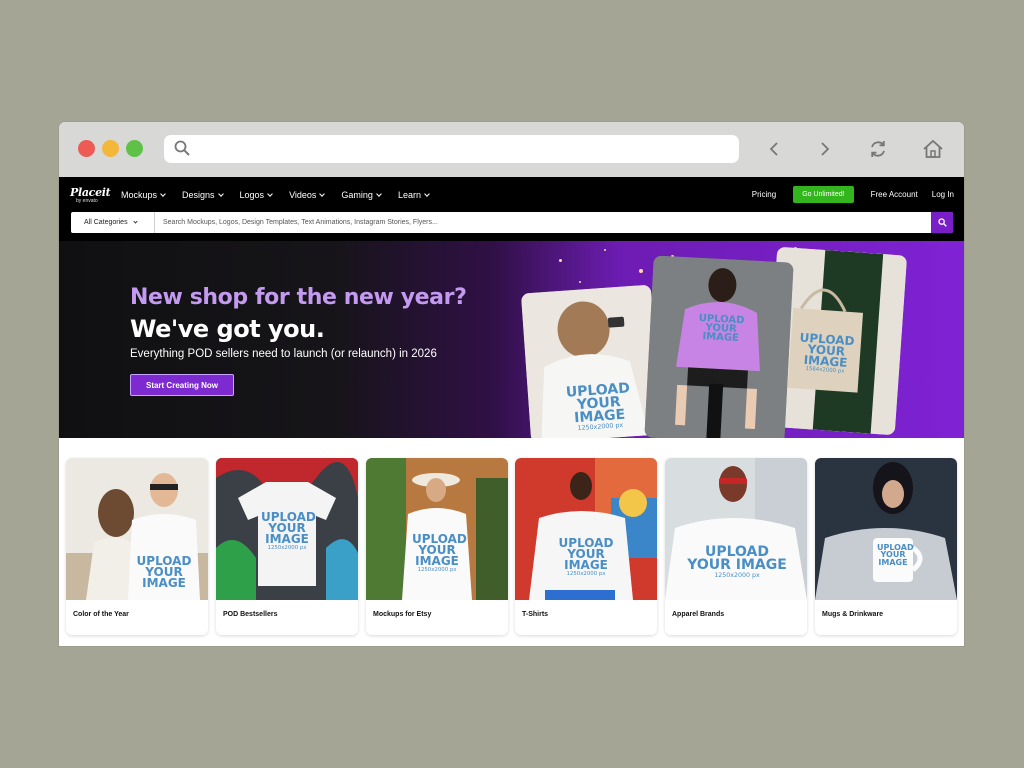 This screenshot has height=768, width=1024. Describe the element at coordinates (357, 195) in the screenshot. I see `menu-label: Gaming` at that location.